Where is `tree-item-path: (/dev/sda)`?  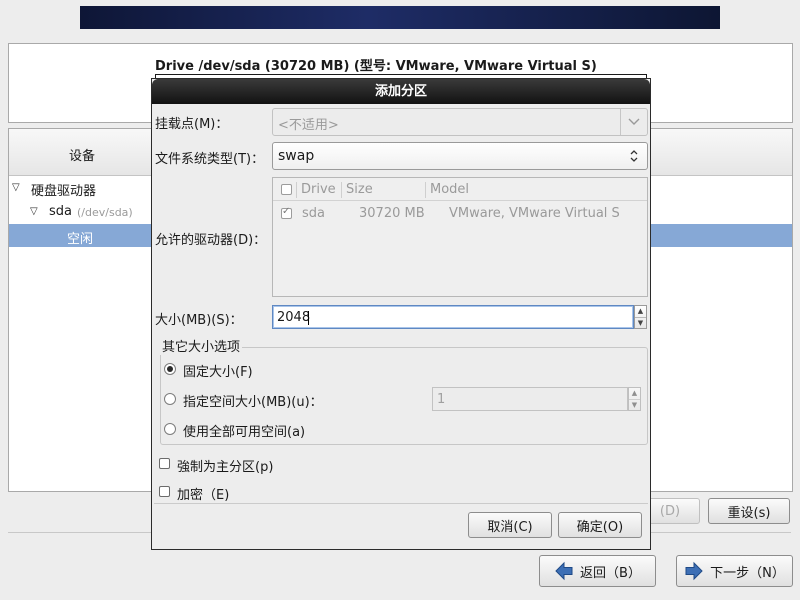
tree-item-path: (/dev/sda) is located at coordinates (105, 212).